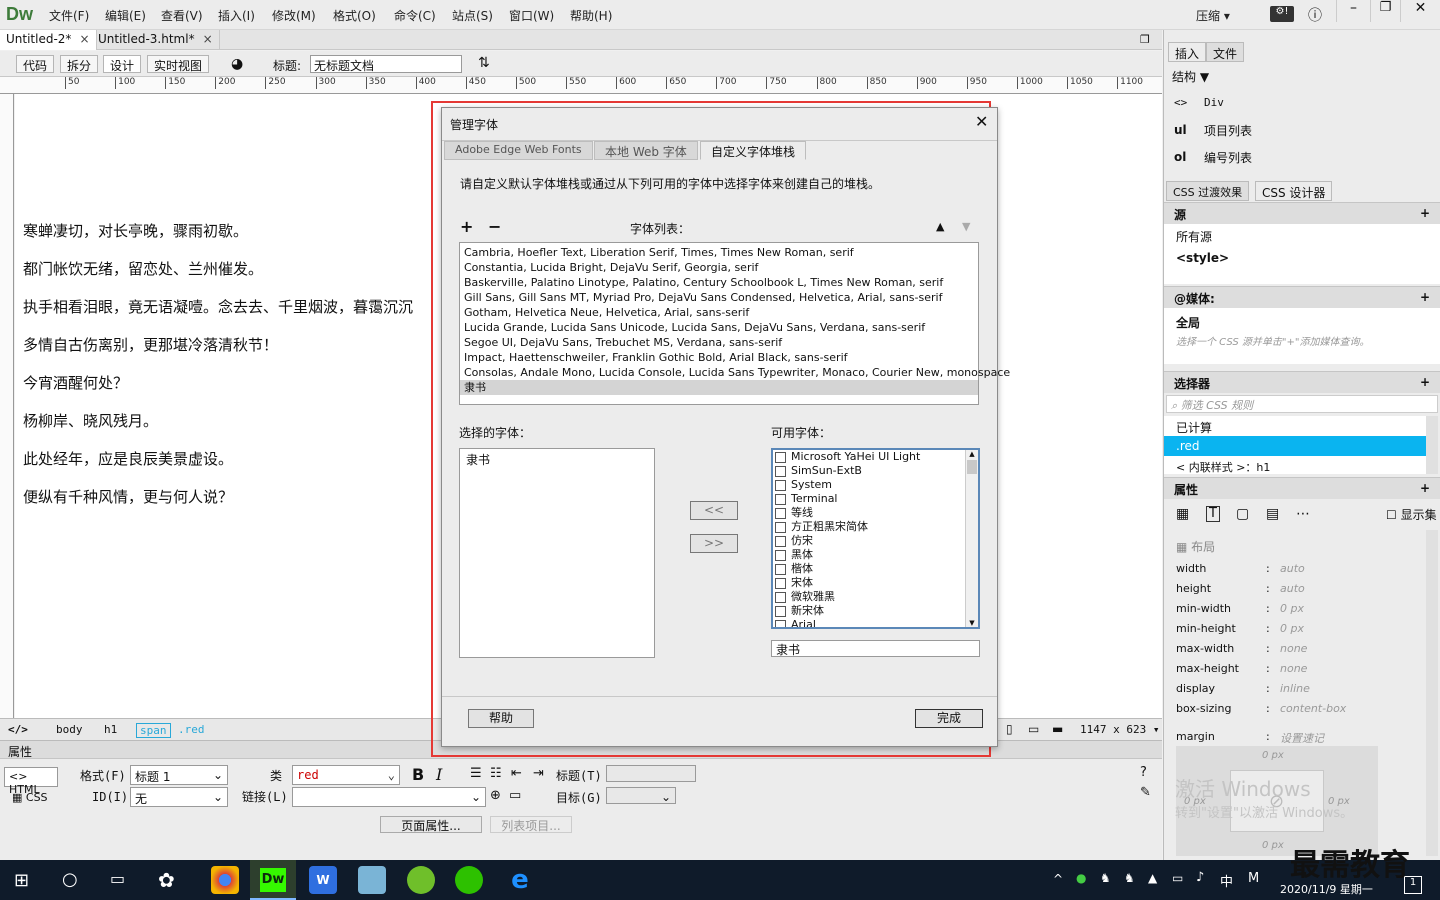  What do you see at coordinates (972, 454) in the screenshot?
I see `scroll-up-icon: ▲` at bounding box center [972, 454].